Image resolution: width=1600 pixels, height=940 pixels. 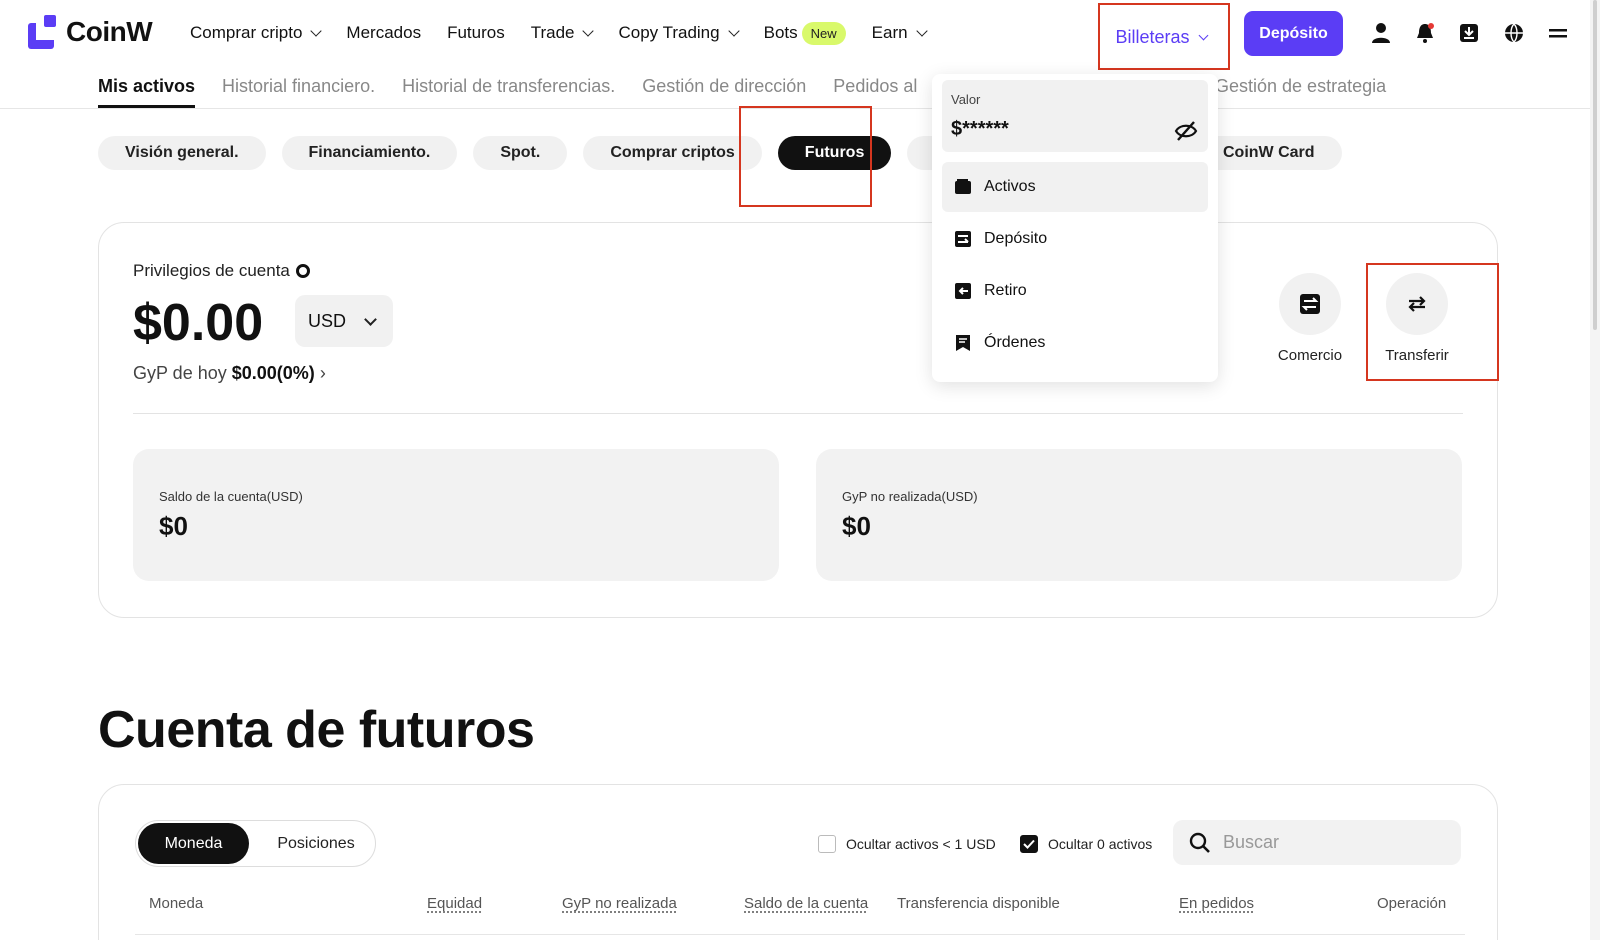 What do you see at coordinates (327, 320) in the screenshot?
I see `currency-value: USD` at bounding box center [327, 320].